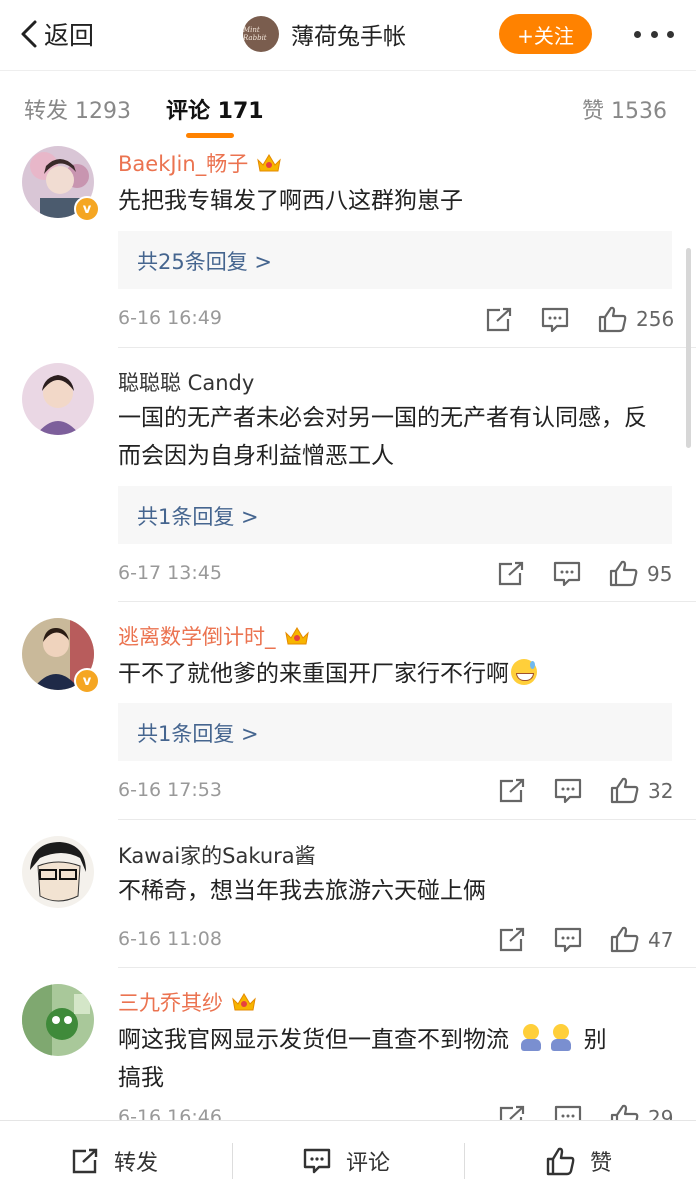 The width and height of the screenshot is (696, 1201). Describe the element at coordinates (368, 1163) in the screenshot. I see `comment-label: 评论` at that location.